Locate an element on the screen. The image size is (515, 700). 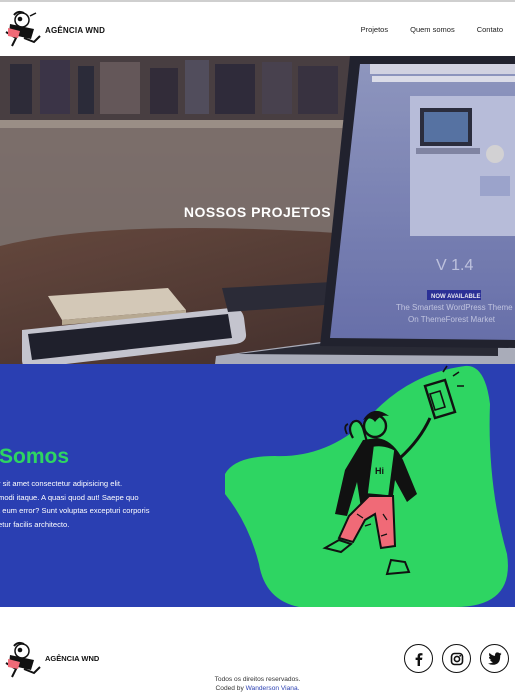
nav-link-quem-somos: Quem somos is located at coordinates (432, 29).